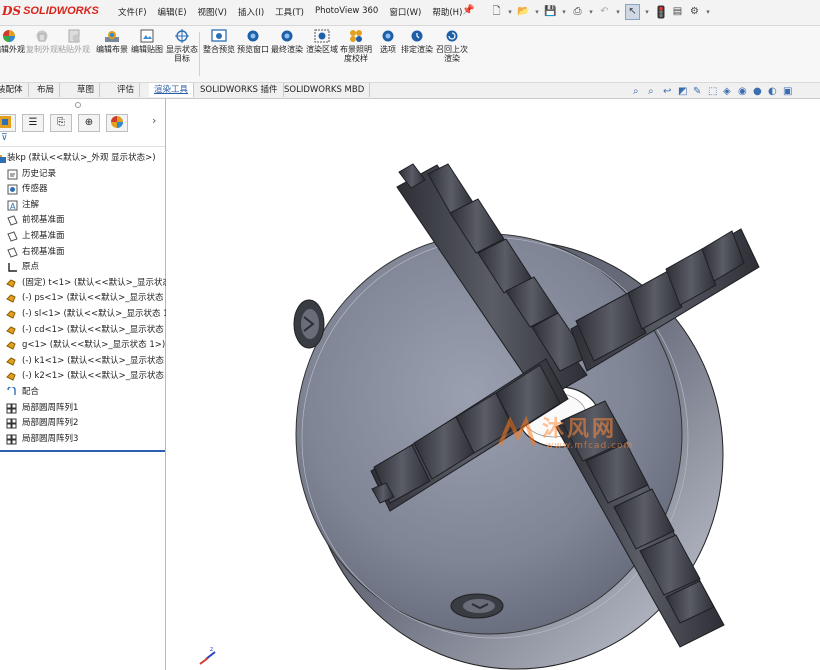  I want to click on rollback-bar, so click(82, 451).